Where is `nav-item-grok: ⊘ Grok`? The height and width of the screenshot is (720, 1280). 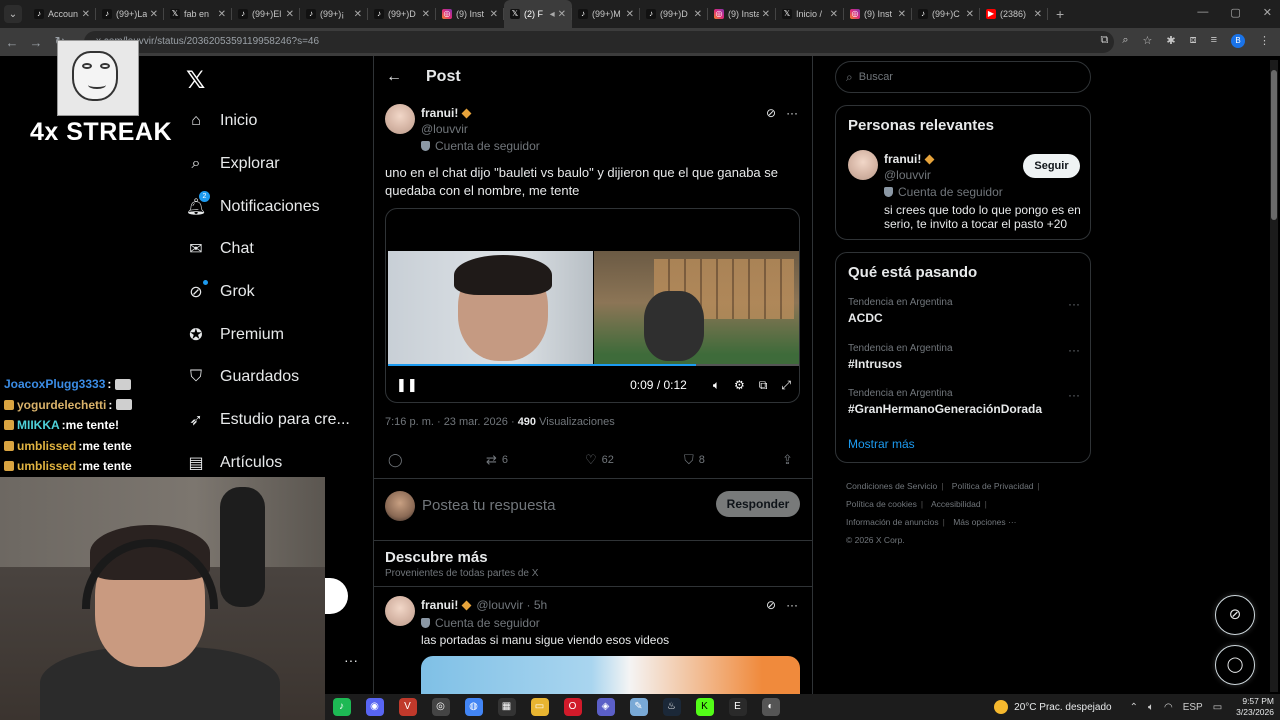
nav-item-grok: ⊘ Grok is located at coordinates (267, 292).